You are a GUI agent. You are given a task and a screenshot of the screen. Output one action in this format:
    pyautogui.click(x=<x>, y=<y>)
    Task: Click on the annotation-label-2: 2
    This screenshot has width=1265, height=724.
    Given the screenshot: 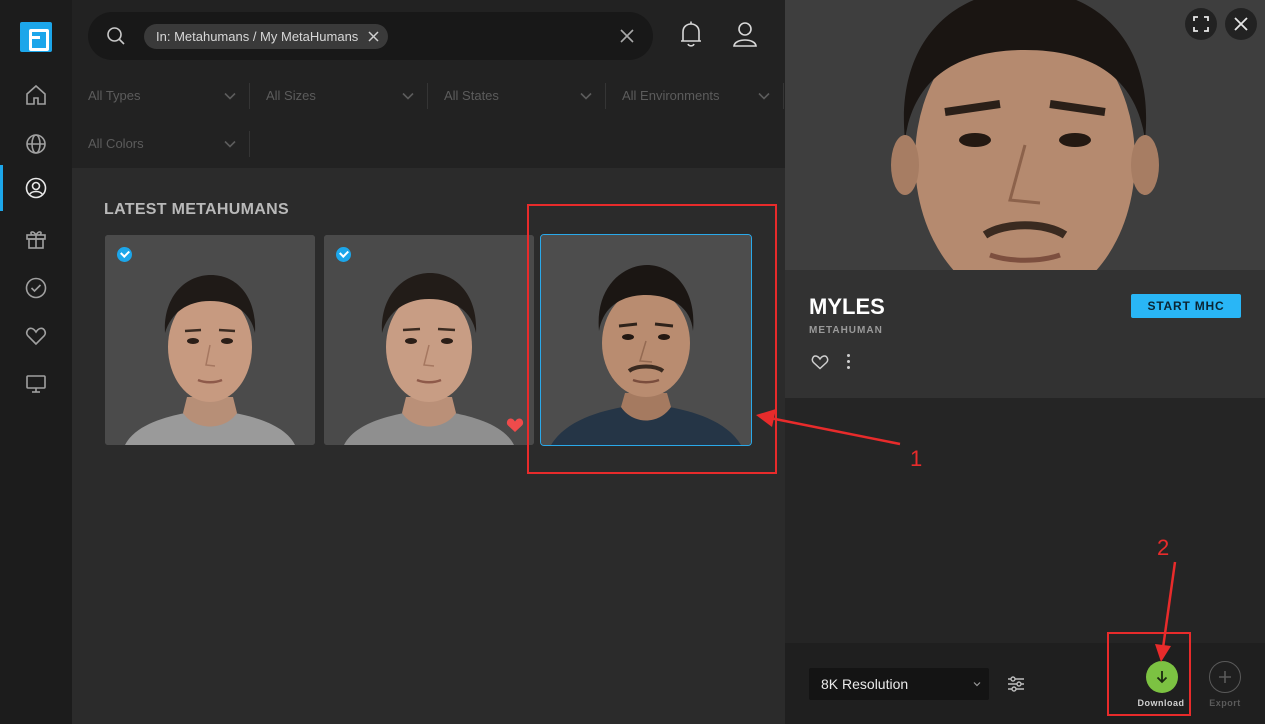 What is the action you would take?
    pyautogui.click(x=1163, y=547)
    